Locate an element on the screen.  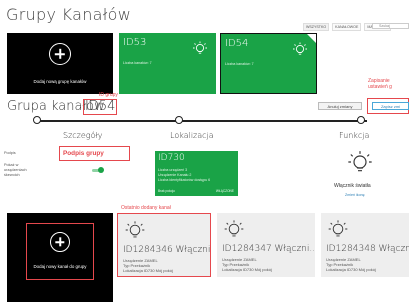
annotation-save: Zapisanie ustawień g is located at coordinates (380, 84).